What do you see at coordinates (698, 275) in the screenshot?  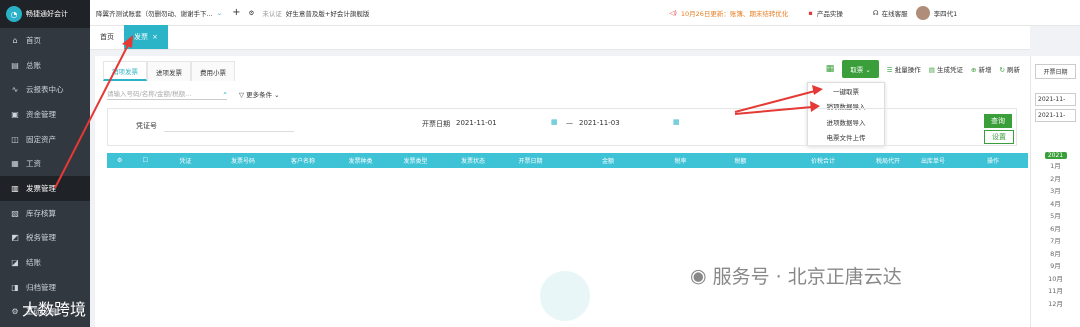 I see `wechat-icon: ◉` at bounding box center [698, 275].